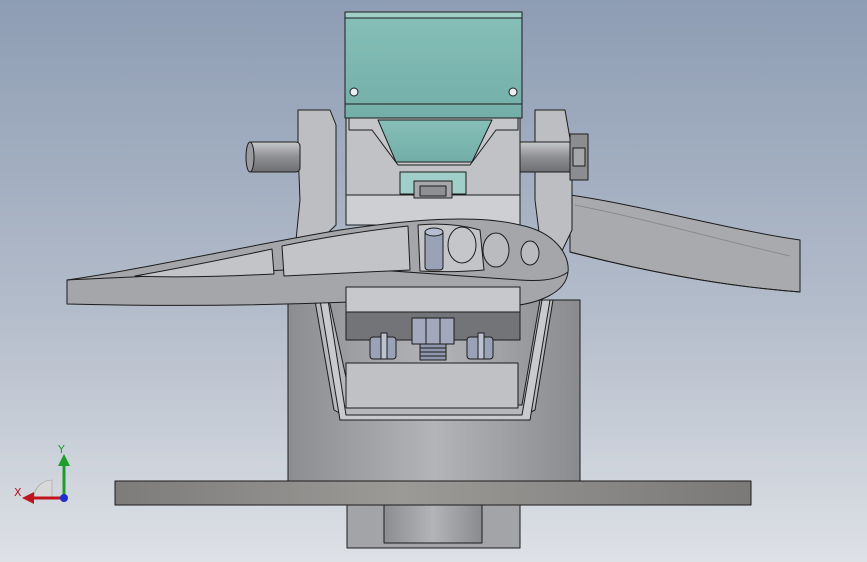 This screenshot has width=867, height=562. What do you see at coordinates (43, 489) in the screenshot?
I see `triad-plane-icon` at bounding box center [43, 489].